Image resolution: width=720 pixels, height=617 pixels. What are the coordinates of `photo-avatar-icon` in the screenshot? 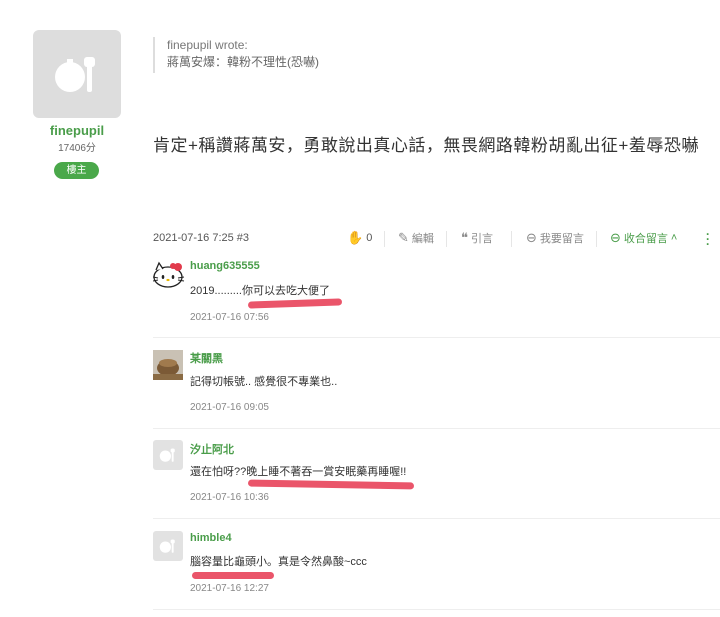 It's located at (168, 365).